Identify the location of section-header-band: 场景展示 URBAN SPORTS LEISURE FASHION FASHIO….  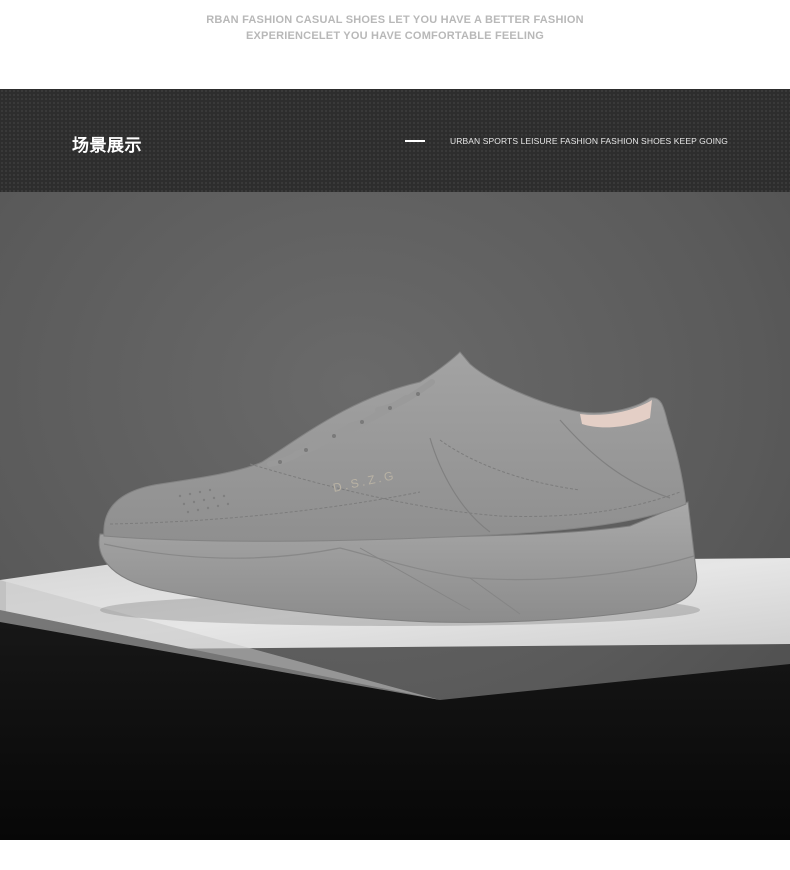
(395, 140).